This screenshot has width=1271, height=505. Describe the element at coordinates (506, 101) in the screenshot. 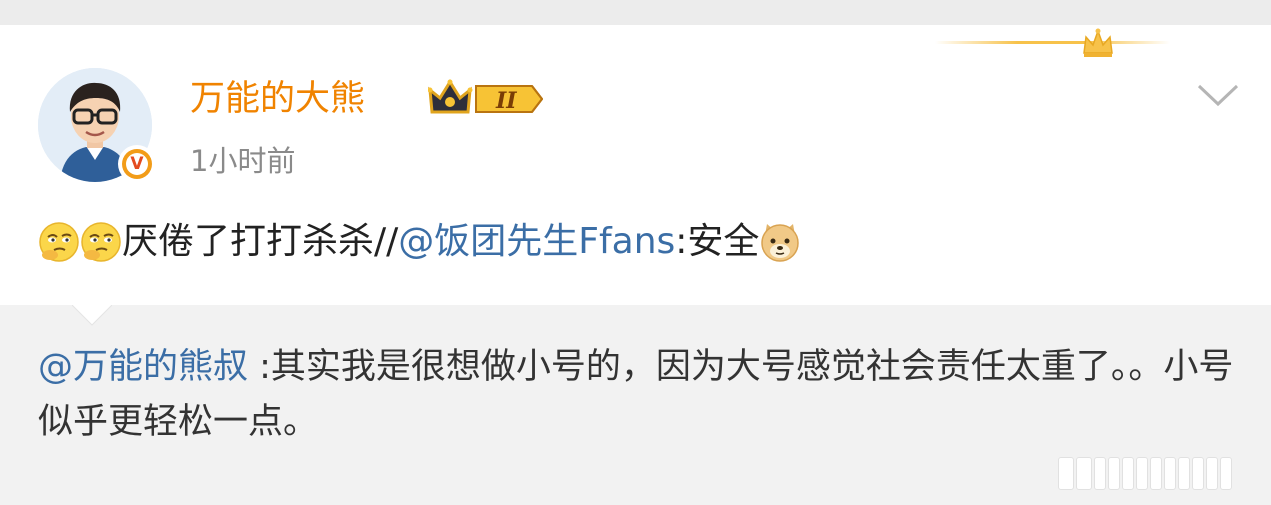

I see `level-label: II` at that location.